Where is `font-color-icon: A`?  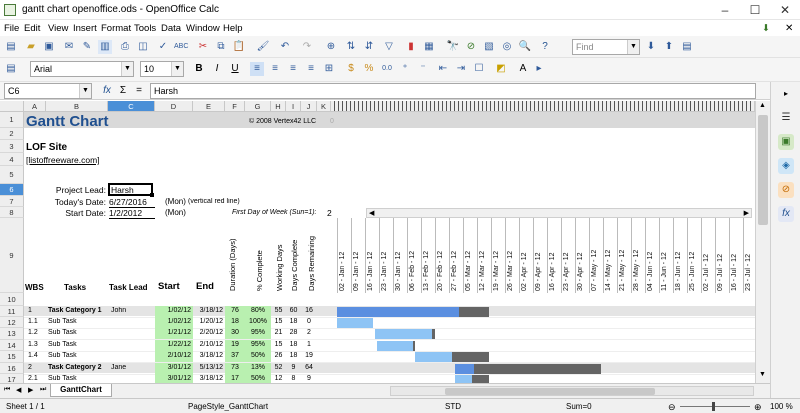
font-color-icon: A is located at coordinates (523, 69).